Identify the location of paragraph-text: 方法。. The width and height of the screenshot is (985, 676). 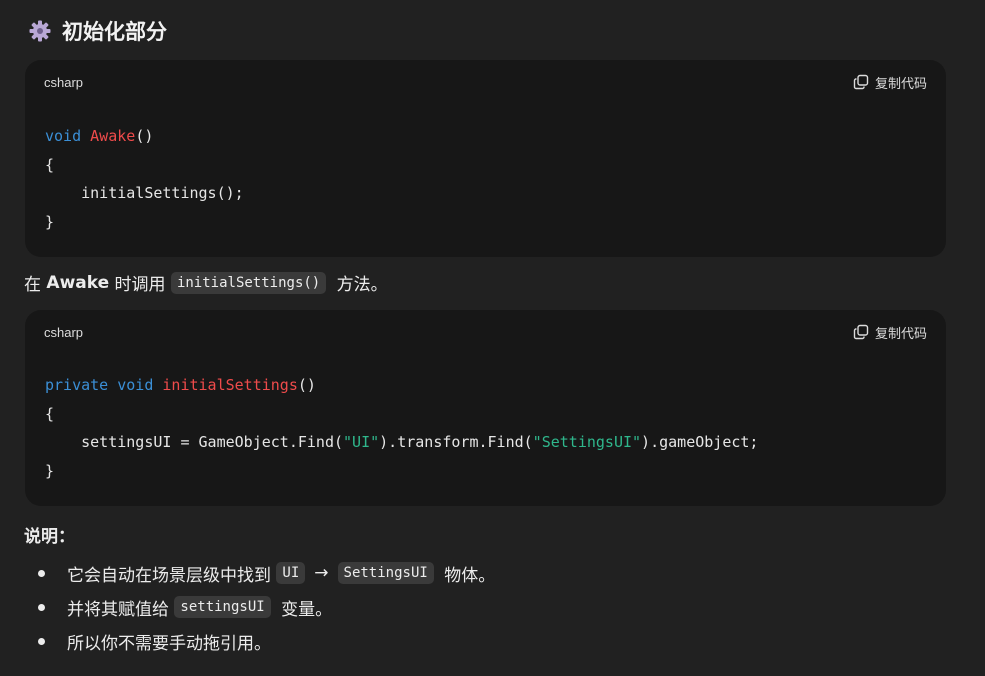
(359, 285).